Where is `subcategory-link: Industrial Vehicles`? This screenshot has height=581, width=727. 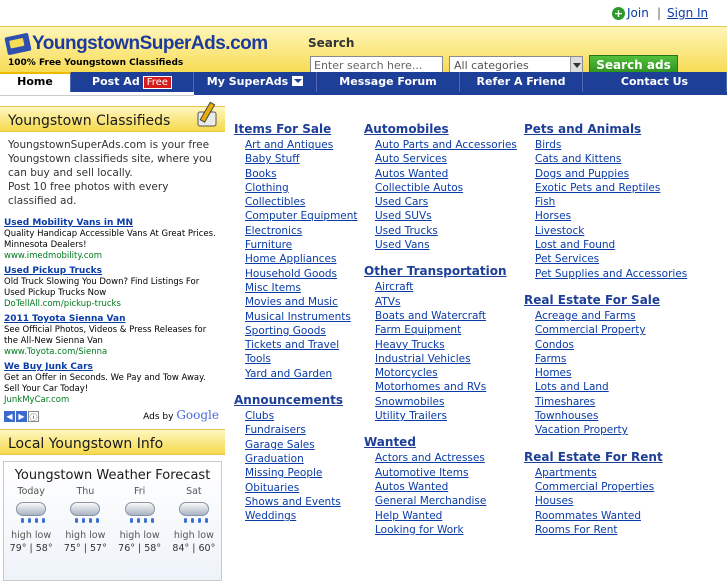 subcategory-link: Industrial Vehicles is located at coordinates (446, 359).